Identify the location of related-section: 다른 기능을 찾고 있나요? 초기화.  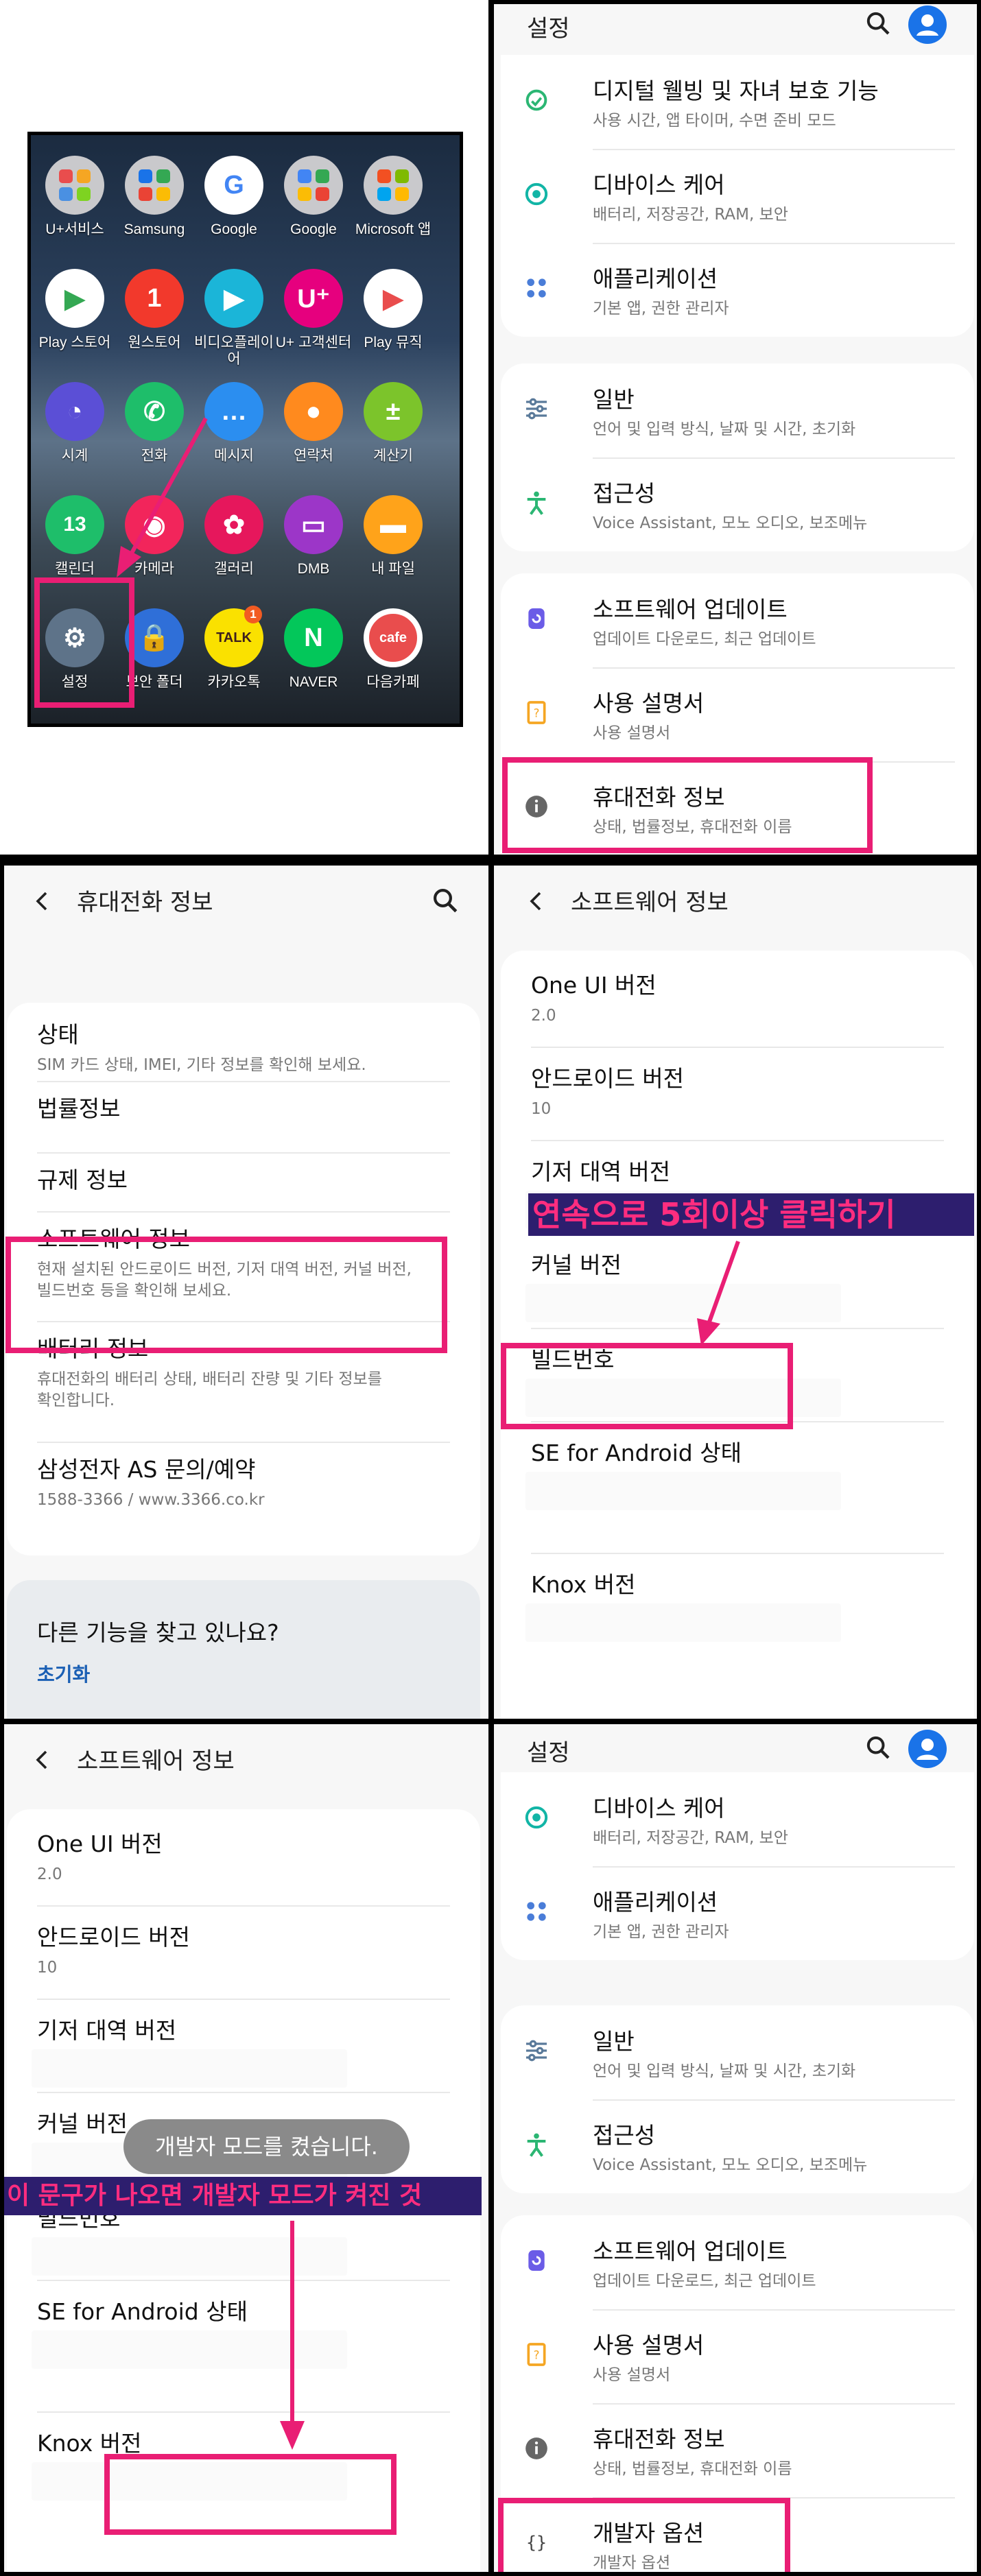
(243, 1649).